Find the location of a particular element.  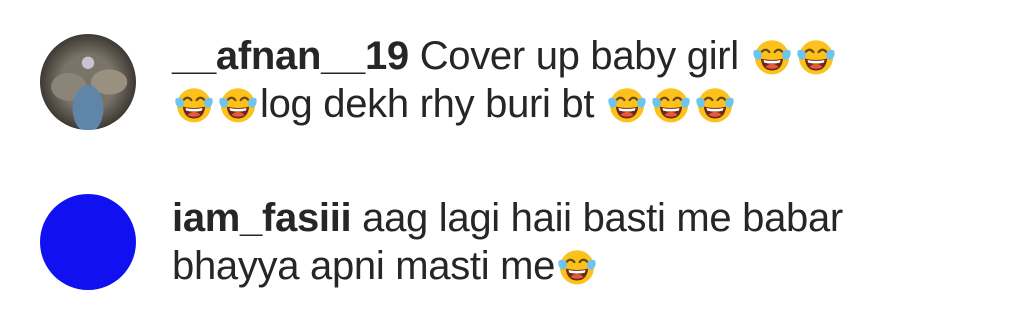

comment-body-text: Cover up baby girl is located at coordinates (584, 56).